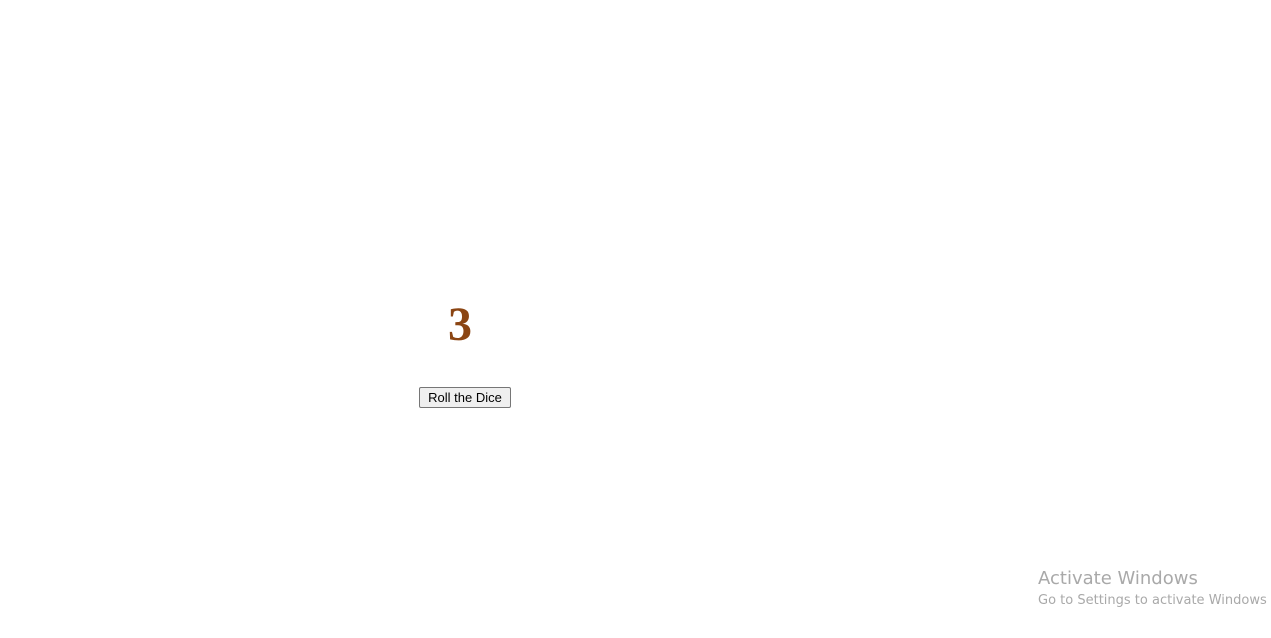 The image size is (1271, 638). I want to click on roll-dice-button: Roll the Dice, so click(465, 397).